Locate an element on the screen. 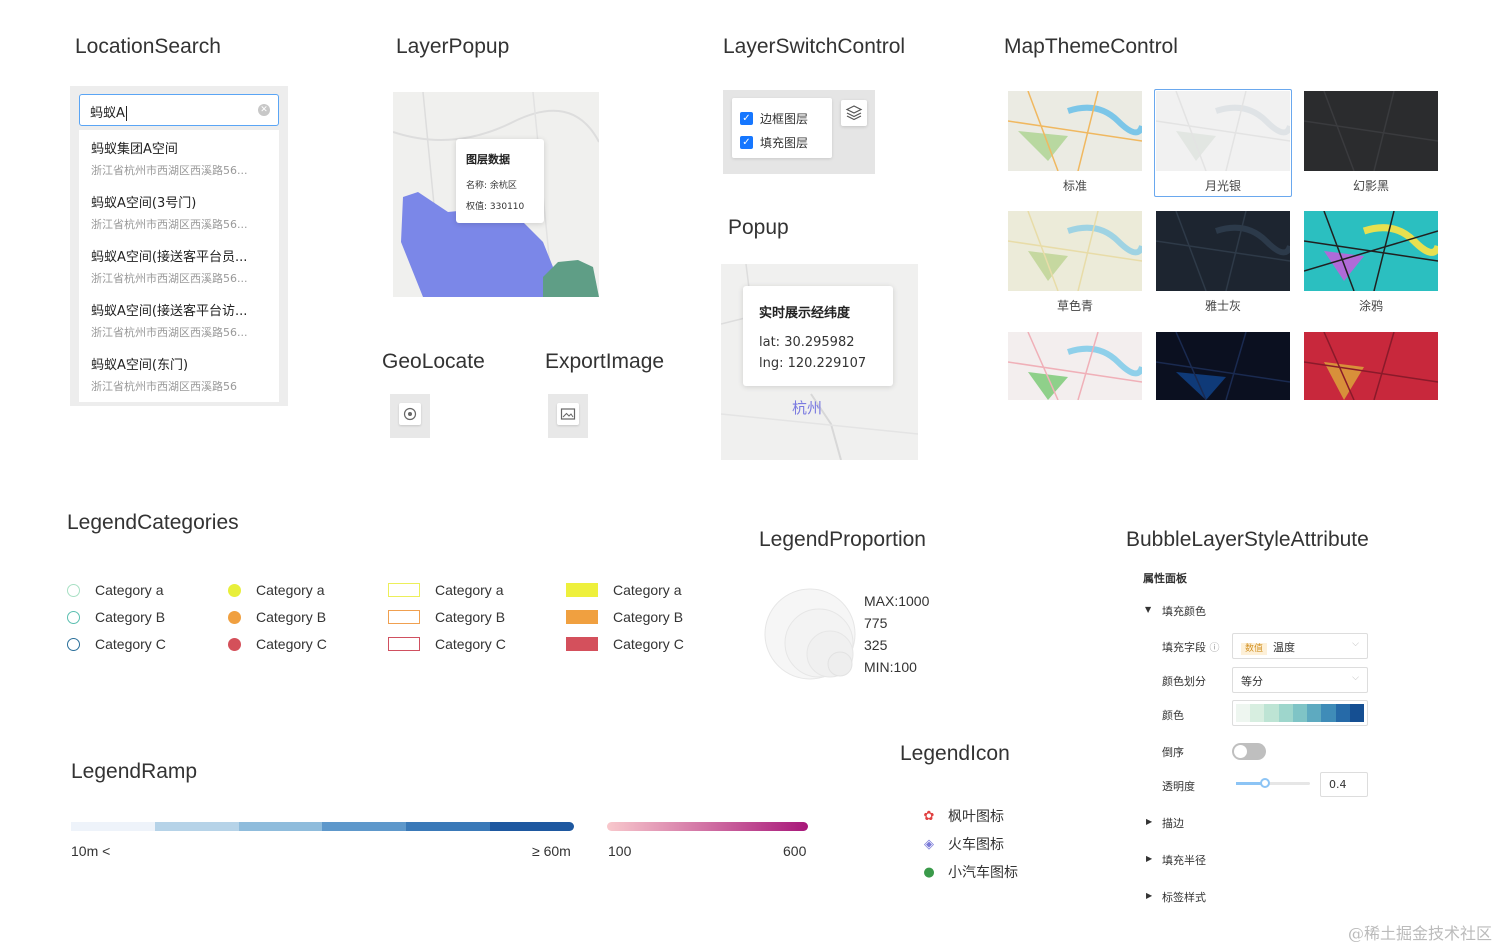 This screenshot has height=950, width=1500. export-image-control is located at coordinates (568, 416).